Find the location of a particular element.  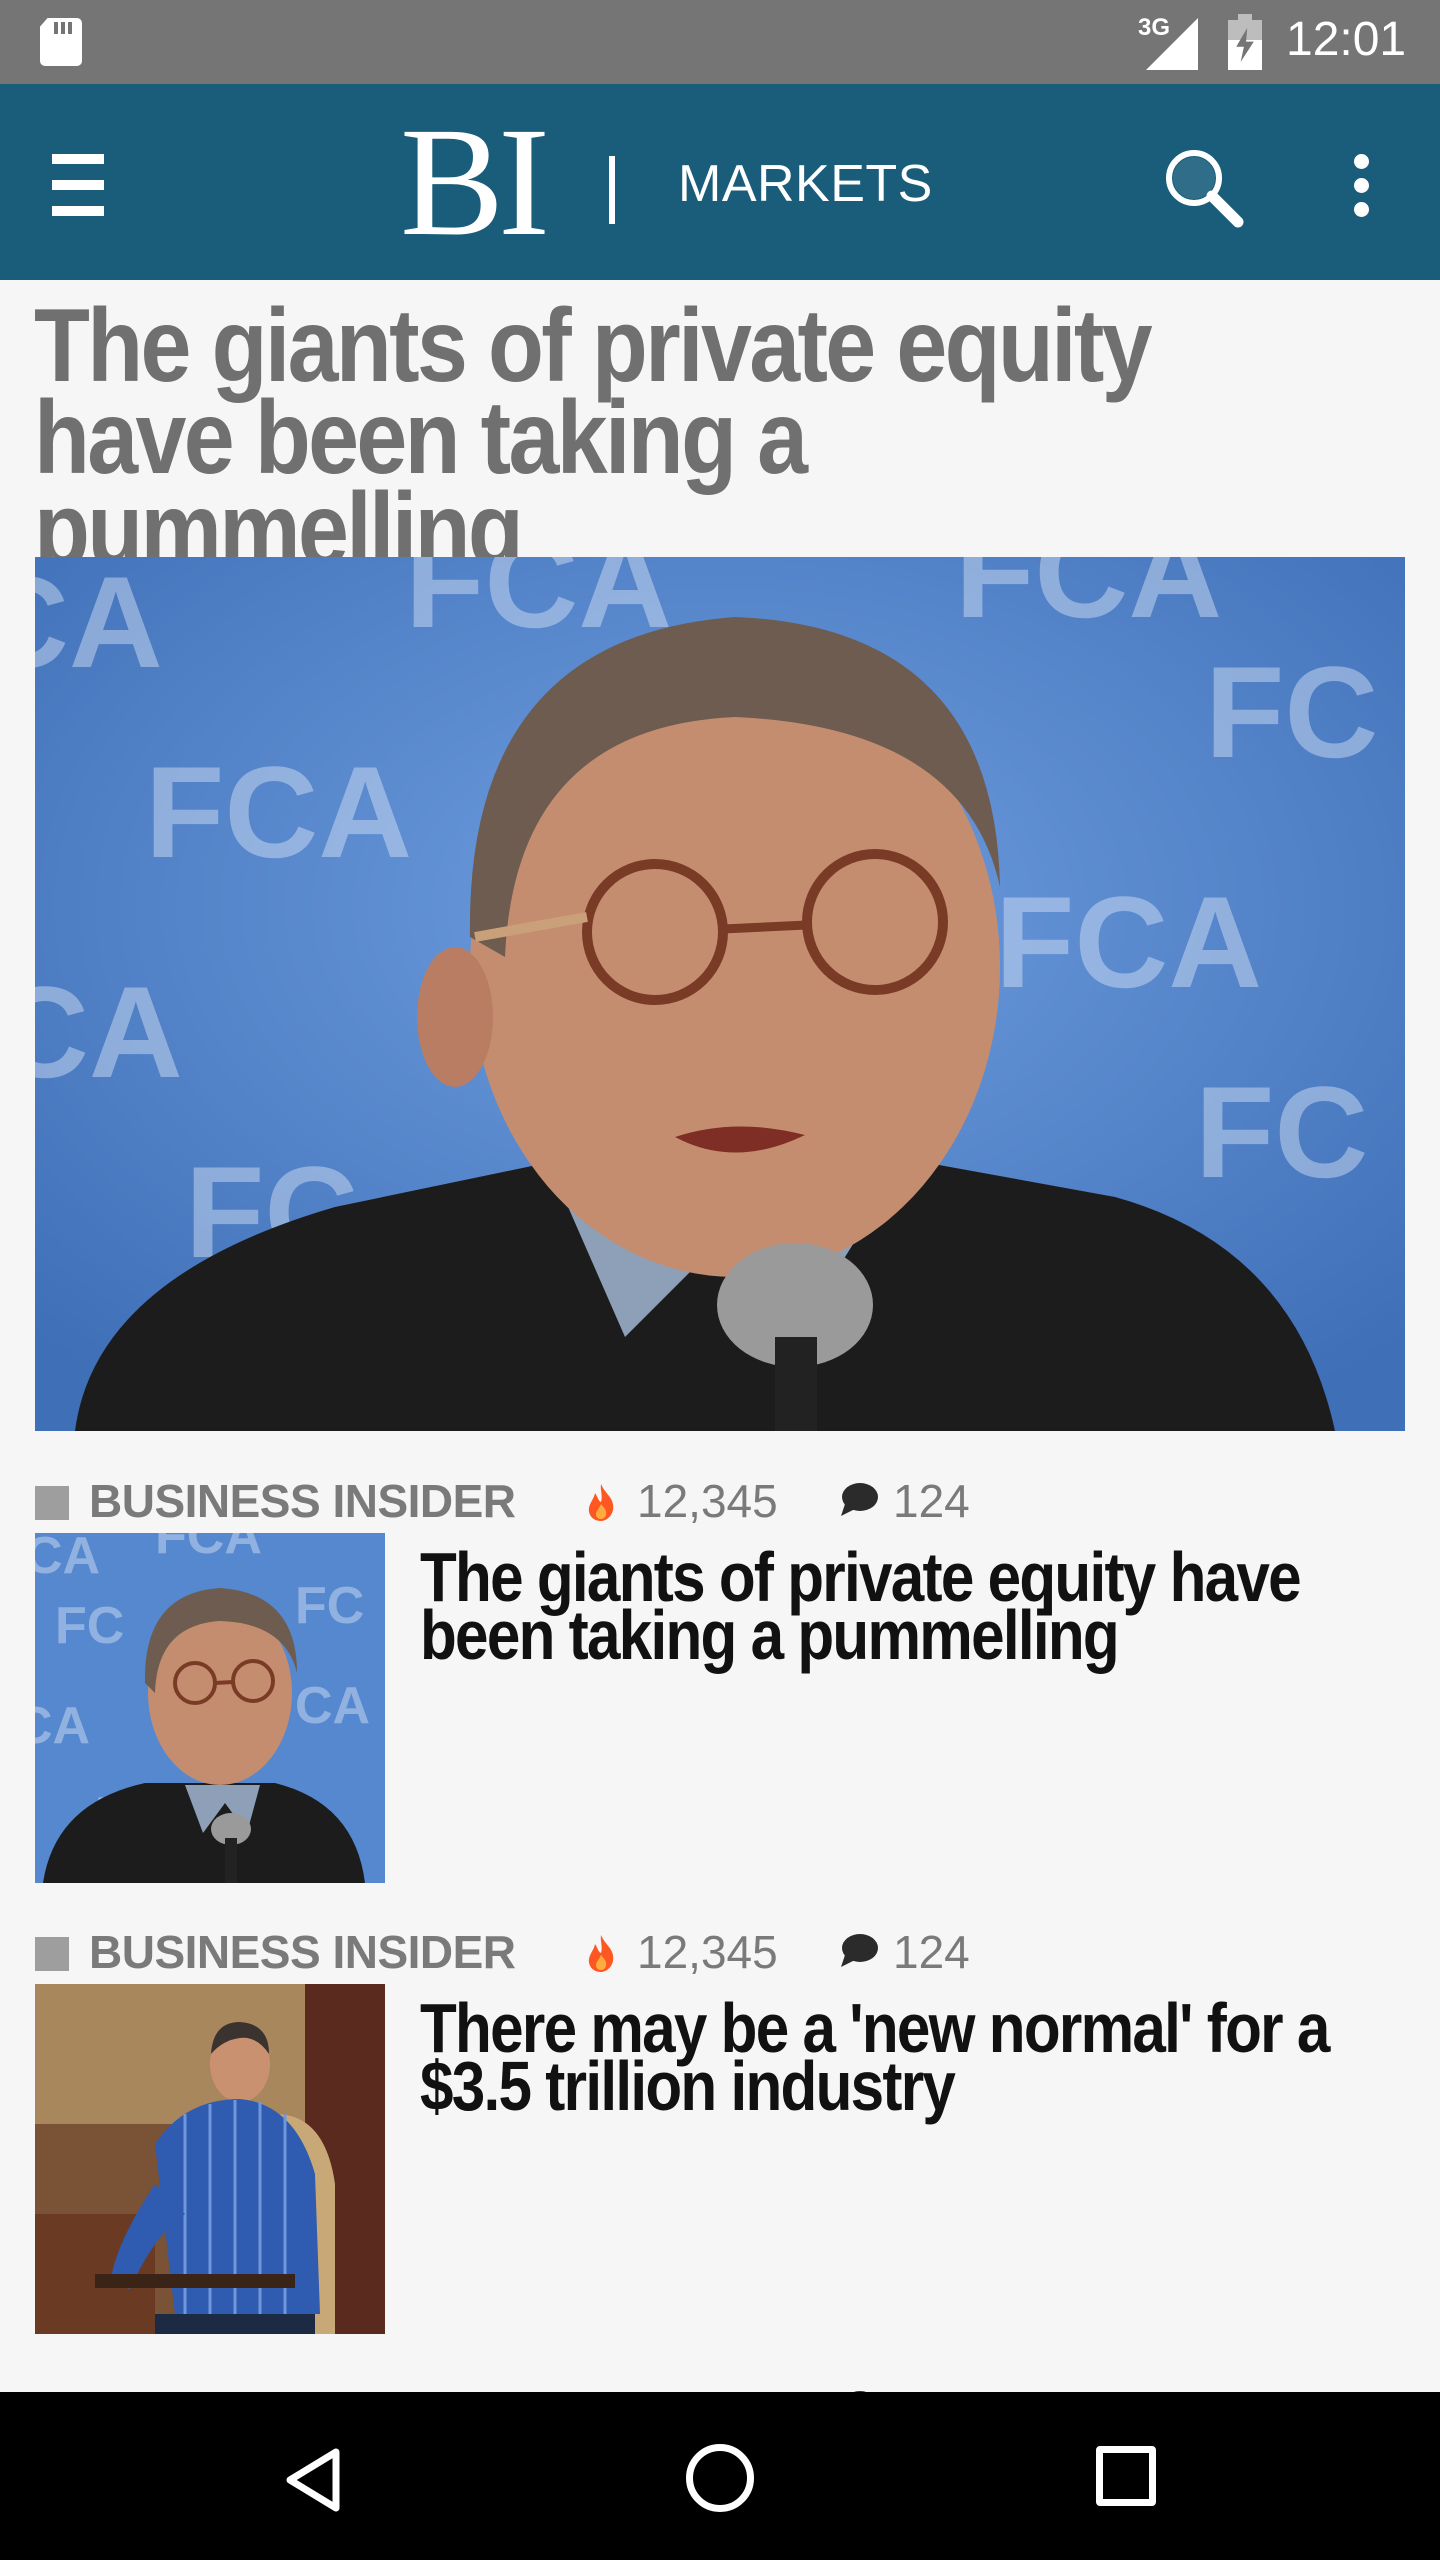

article-thumbnail: CAFCAFC FCCACAFC is located at coordinates (210, 1708).